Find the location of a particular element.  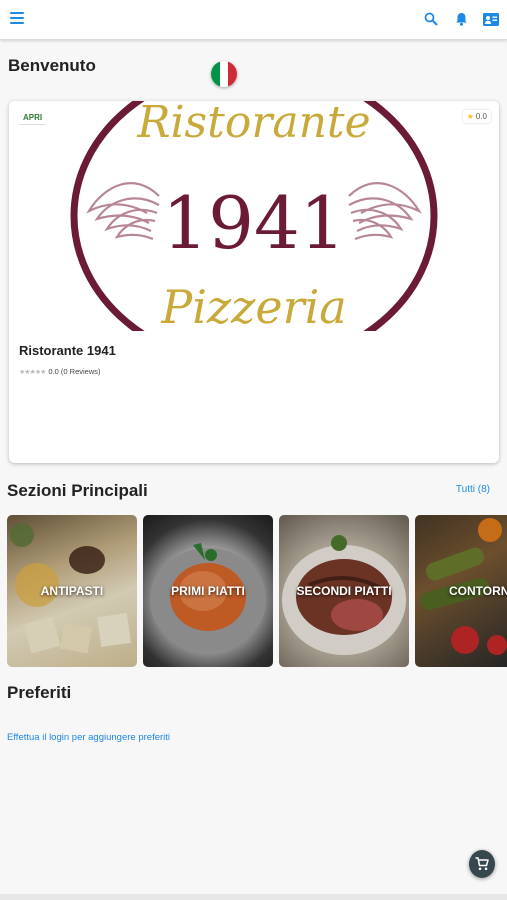

open-status-badge: APRI is located at coordinates (33, 118).